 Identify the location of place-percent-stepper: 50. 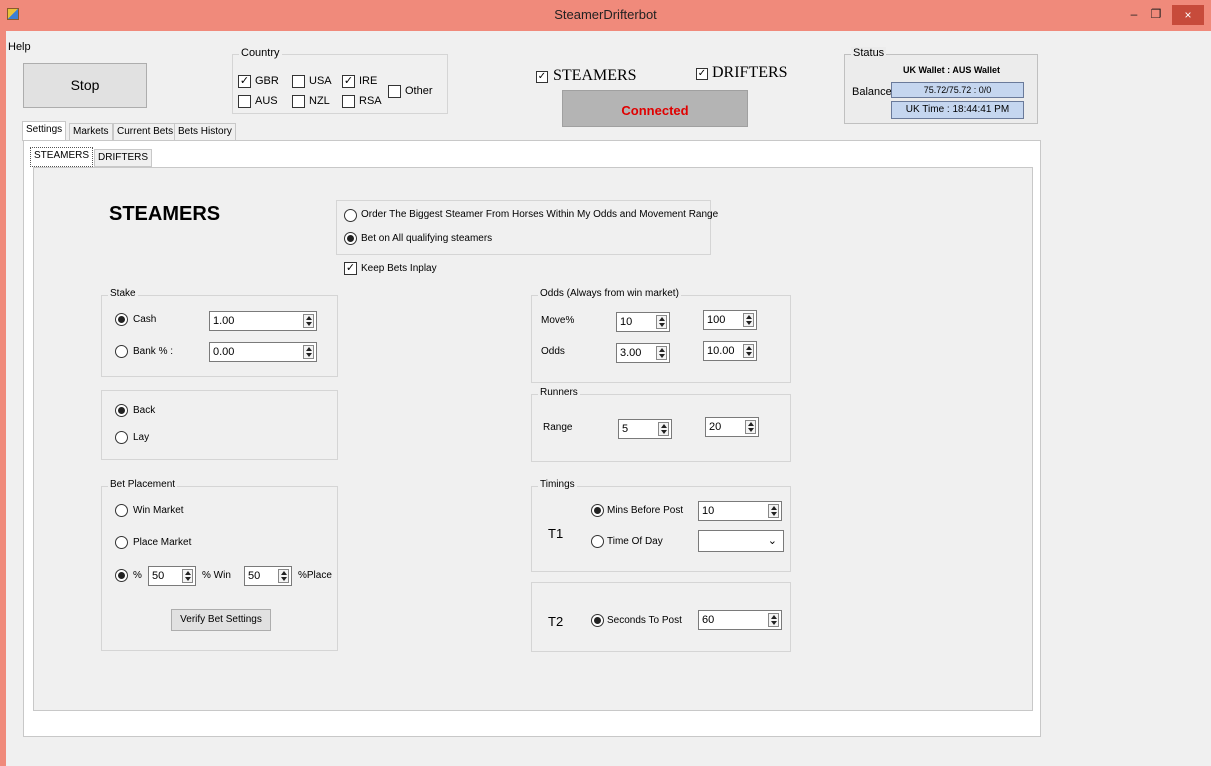
(268, 576).